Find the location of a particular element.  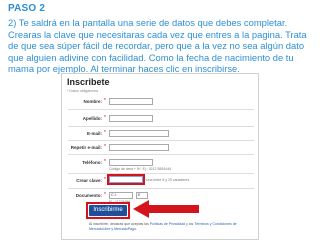

privacy-policy-link: Políticas de Privacidad is located at coordinates (167, 224).